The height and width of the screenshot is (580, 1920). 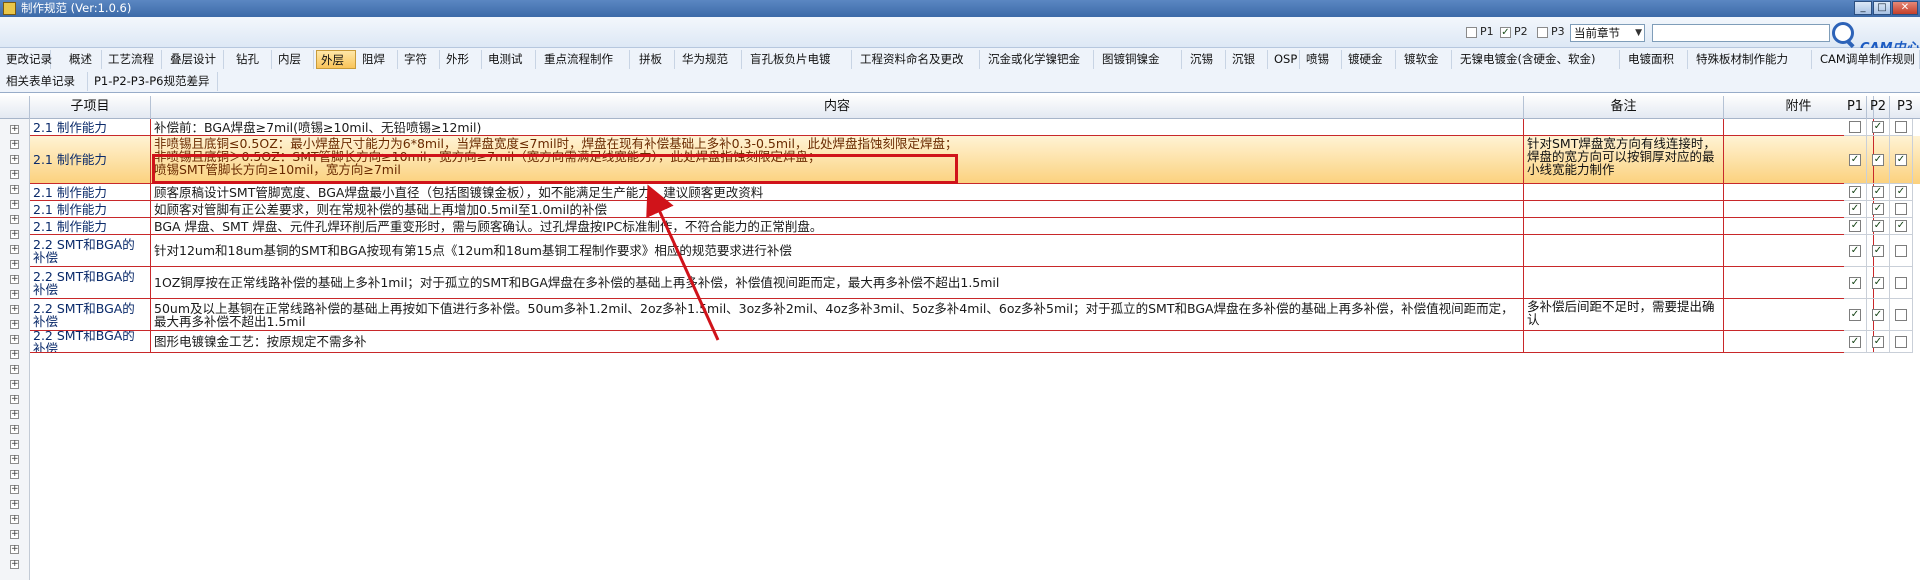 I want to click on tab-25: 无镍电镀金(含硬金、软金), so click(x=1538, y=59).